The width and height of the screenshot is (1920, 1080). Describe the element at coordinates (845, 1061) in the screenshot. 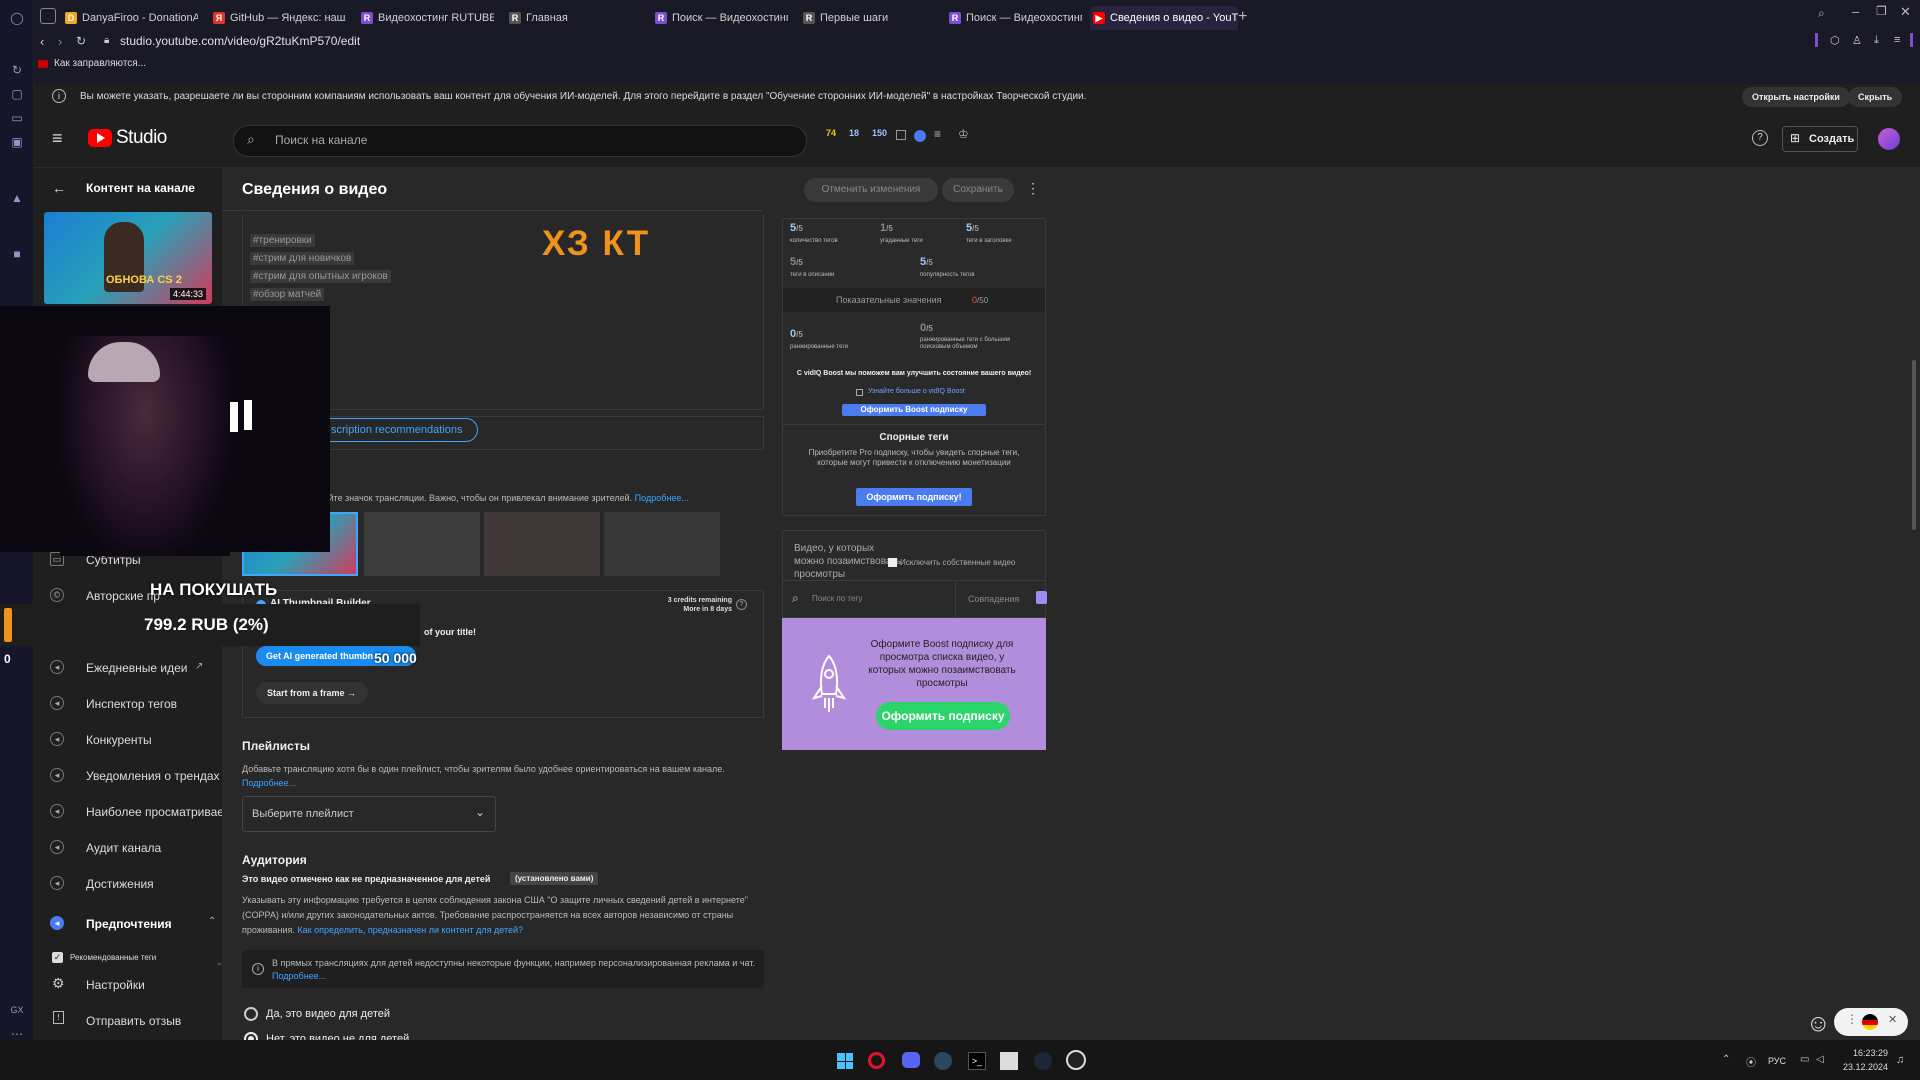

I see `windows-start-icon` at that location.